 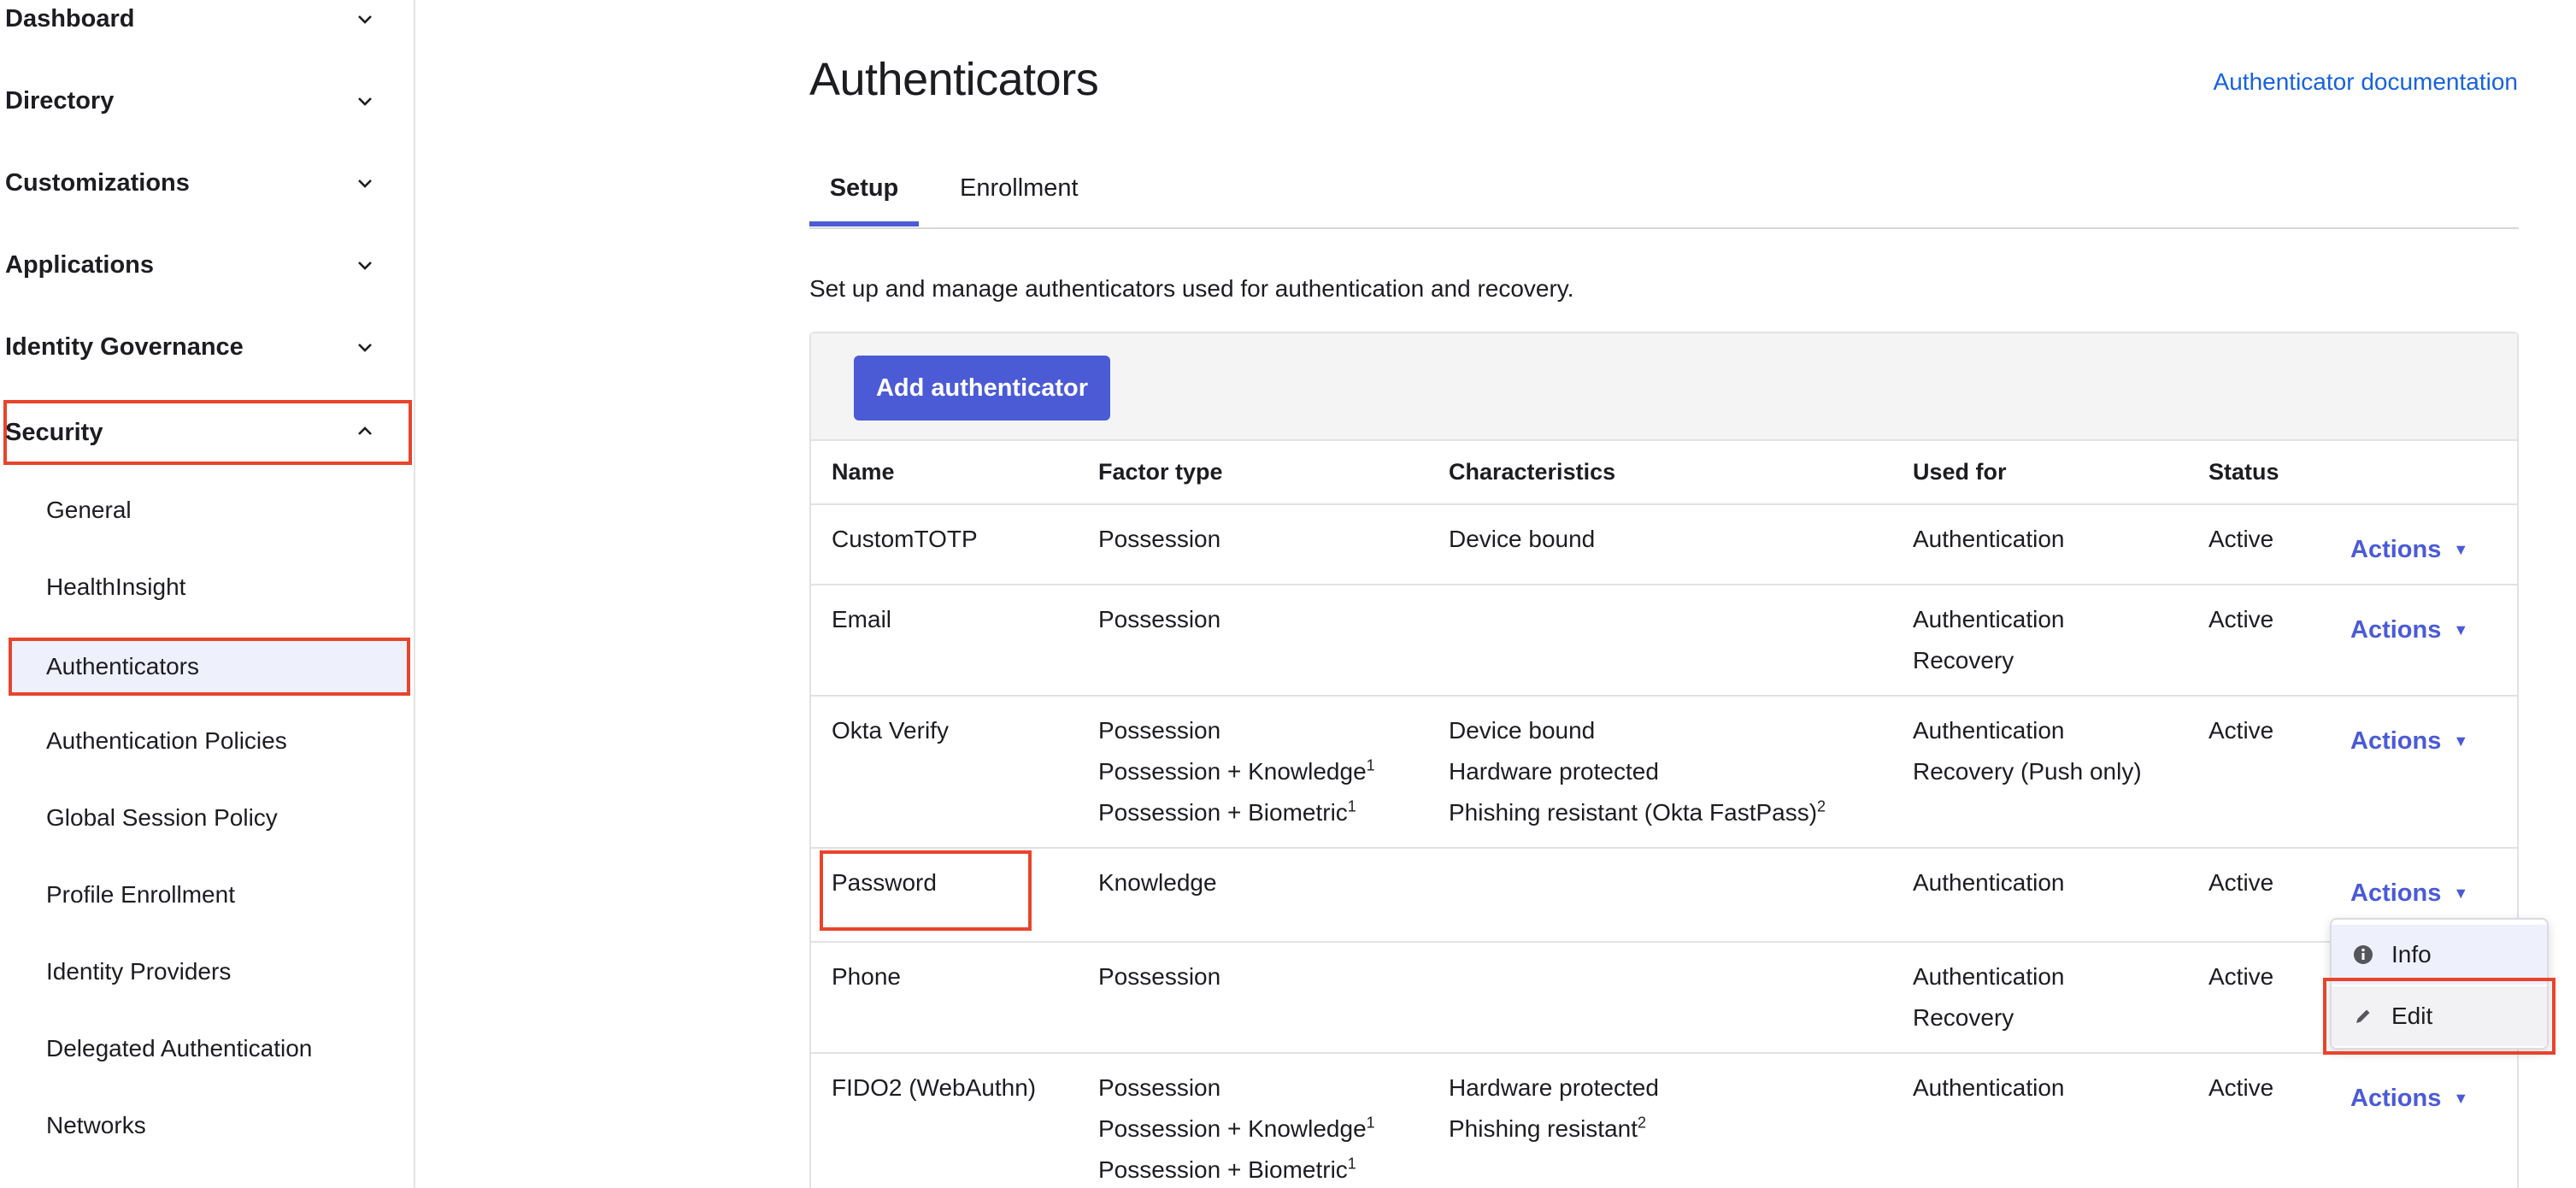 I want to click on sidebar-group-label: Security, so click(x=54, y=432).